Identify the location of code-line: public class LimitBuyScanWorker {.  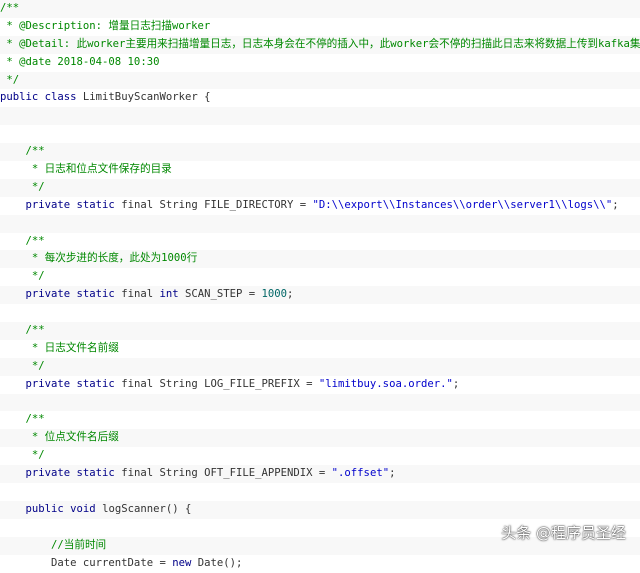
(320, 98).